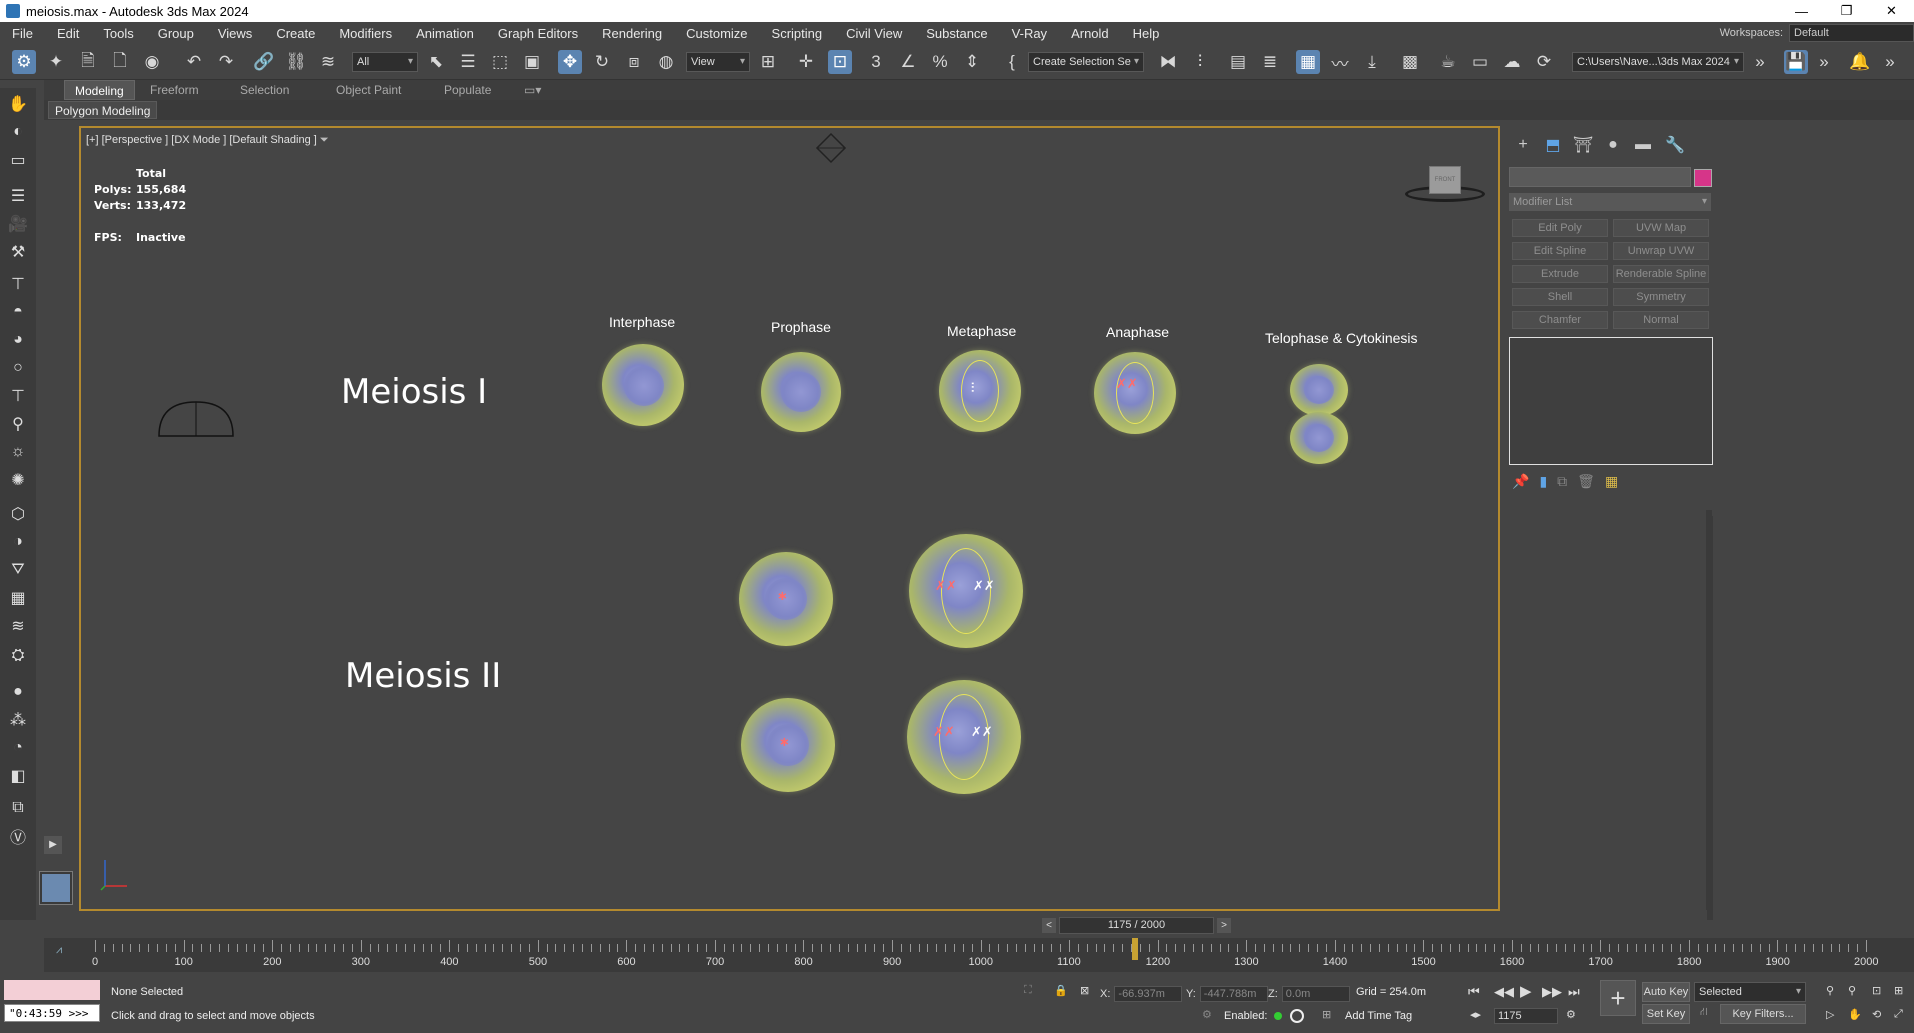 The image size is (1914, 1033). I want to click on menu-edit: Edit, so click(68, 33).